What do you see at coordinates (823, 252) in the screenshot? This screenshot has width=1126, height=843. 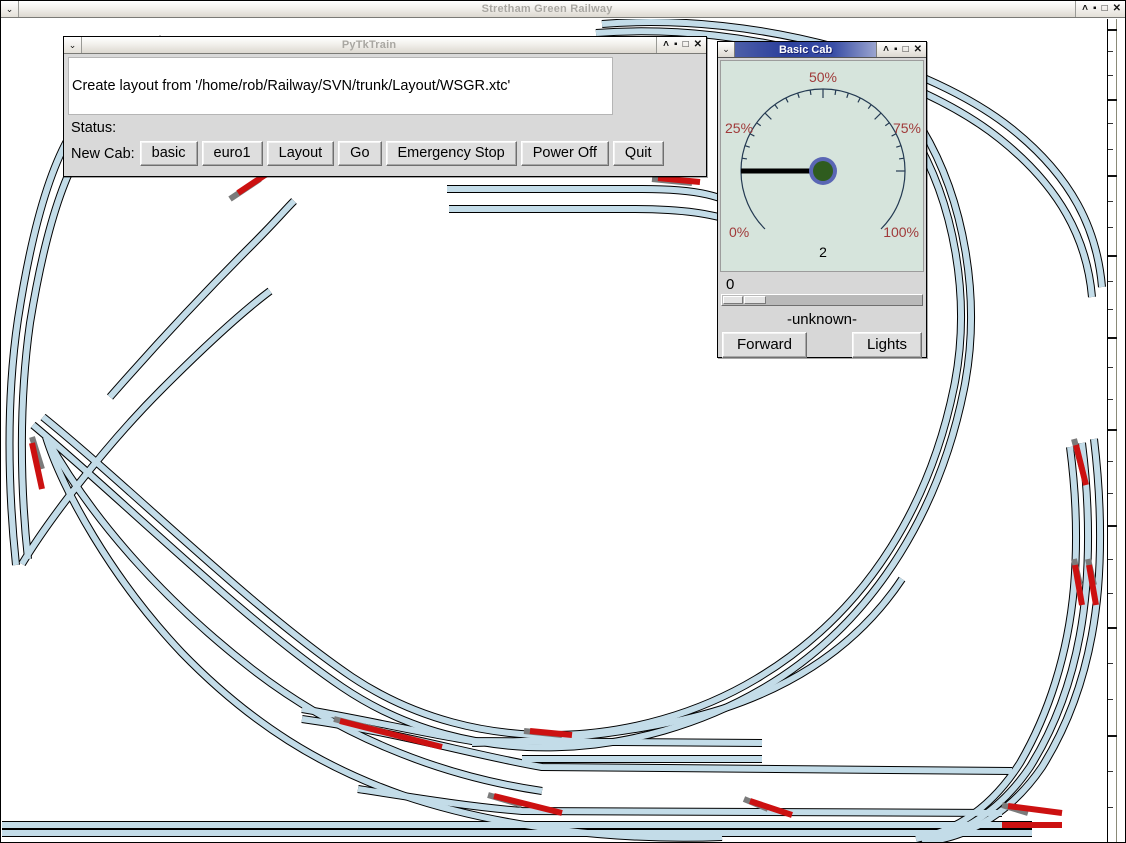 I see `dial-caption: 2` at bounding box center [823, 252].